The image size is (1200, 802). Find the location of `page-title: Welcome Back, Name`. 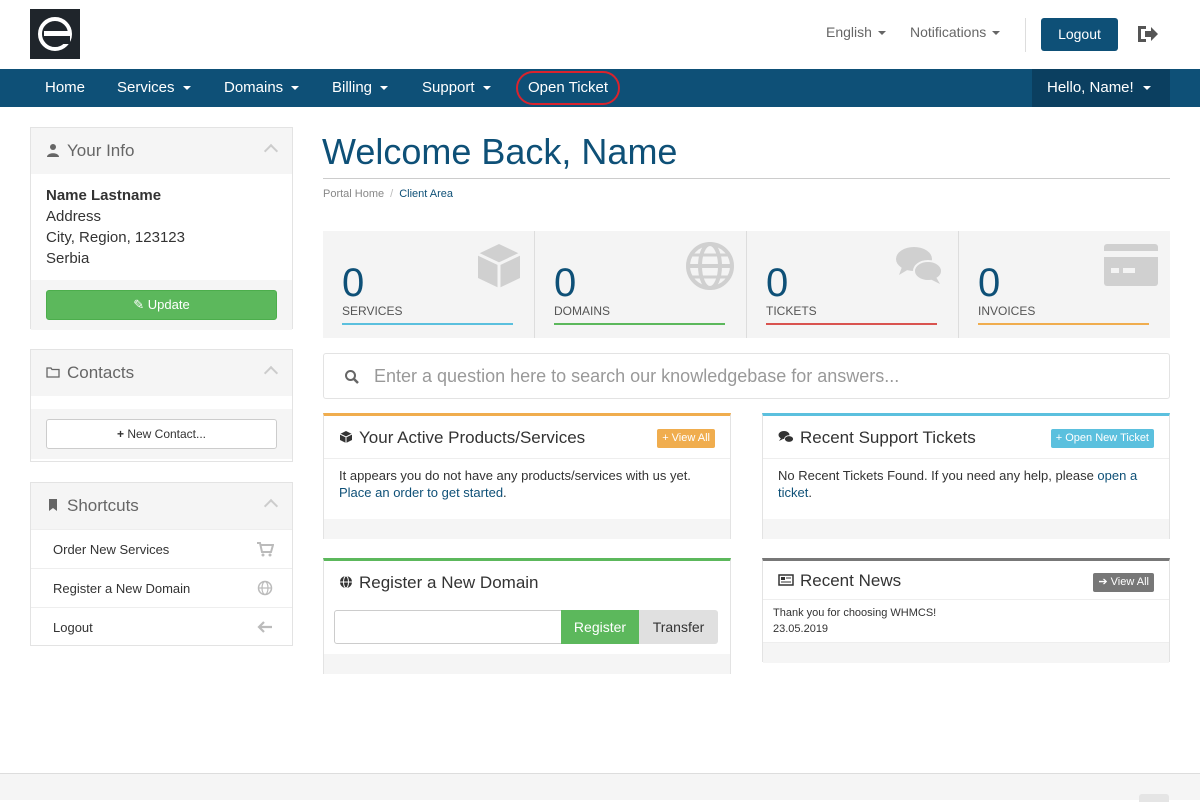

page-title: Welcome Back, Name is located at coordinates (500, 151).